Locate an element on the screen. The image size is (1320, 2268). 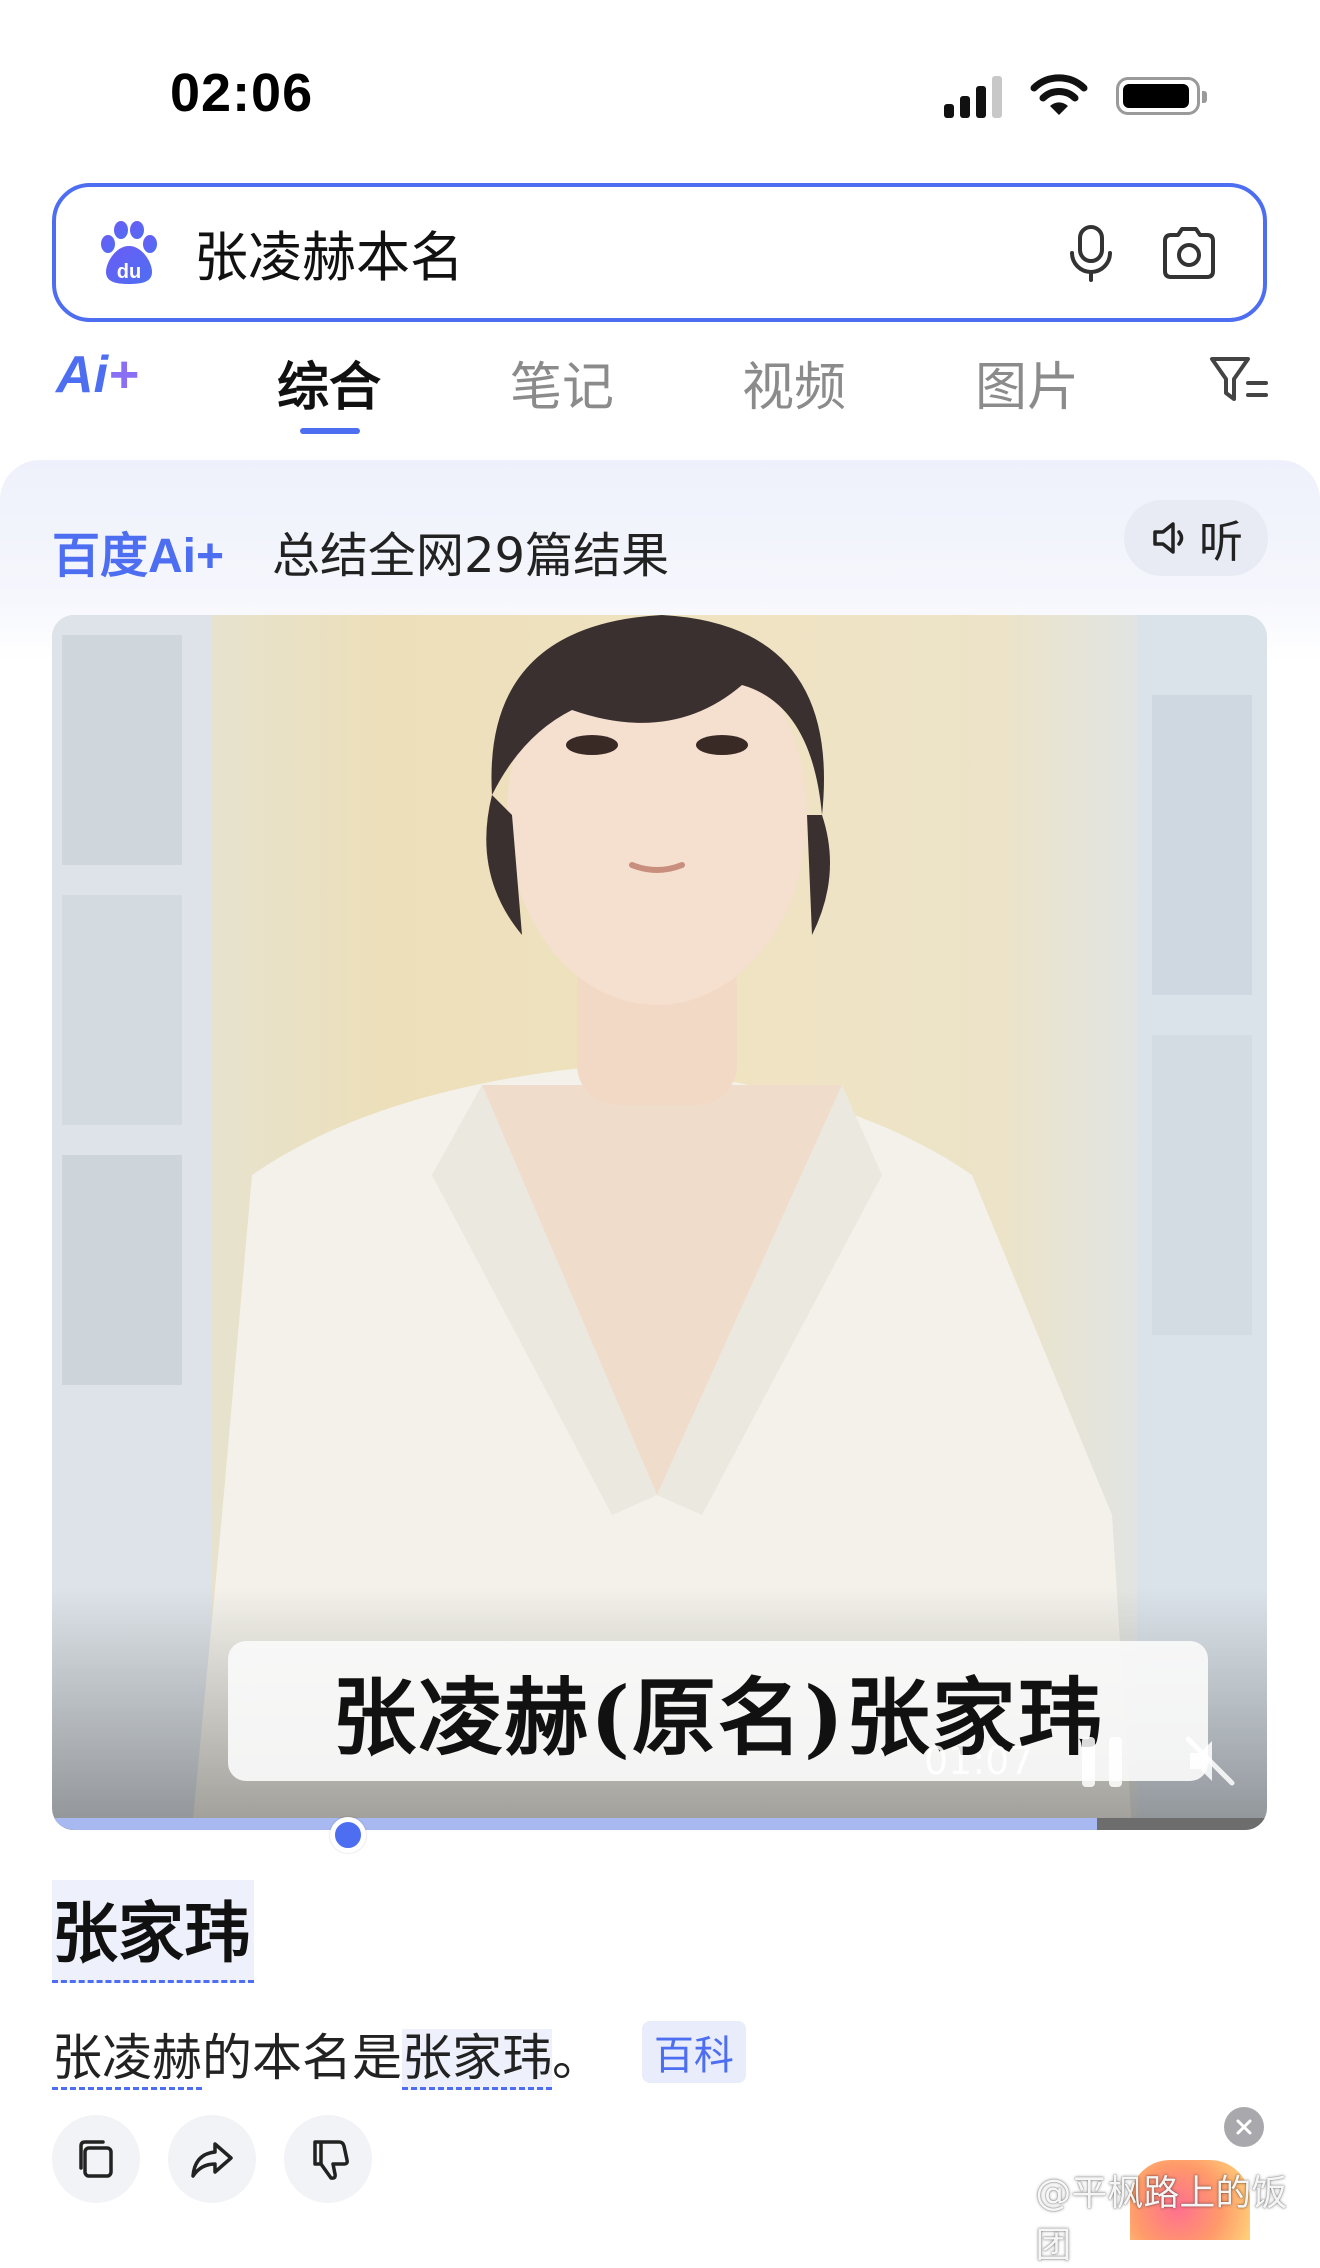
search-input: 张凌赫本名 is located at coordinates (627, 252).